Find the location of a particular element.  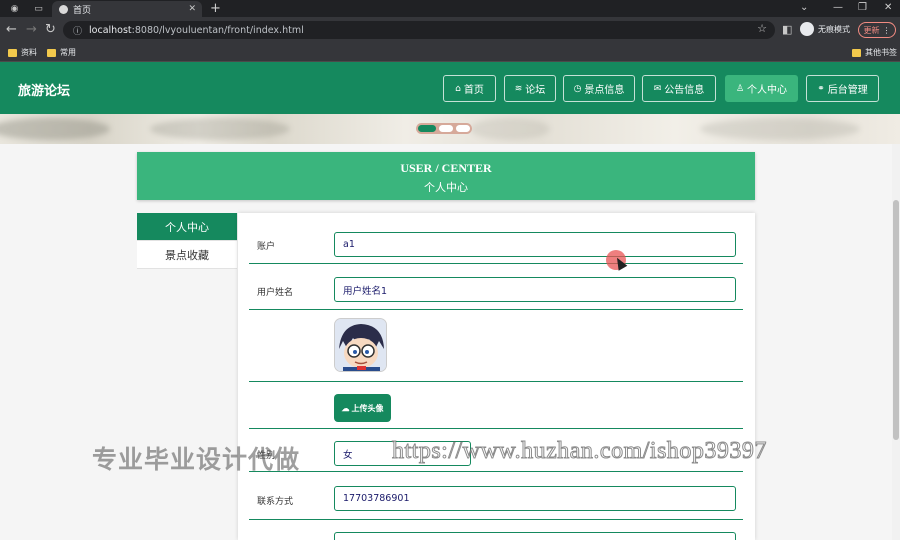

bookmark-folder: 资料 is located at coordinates (22, 52).